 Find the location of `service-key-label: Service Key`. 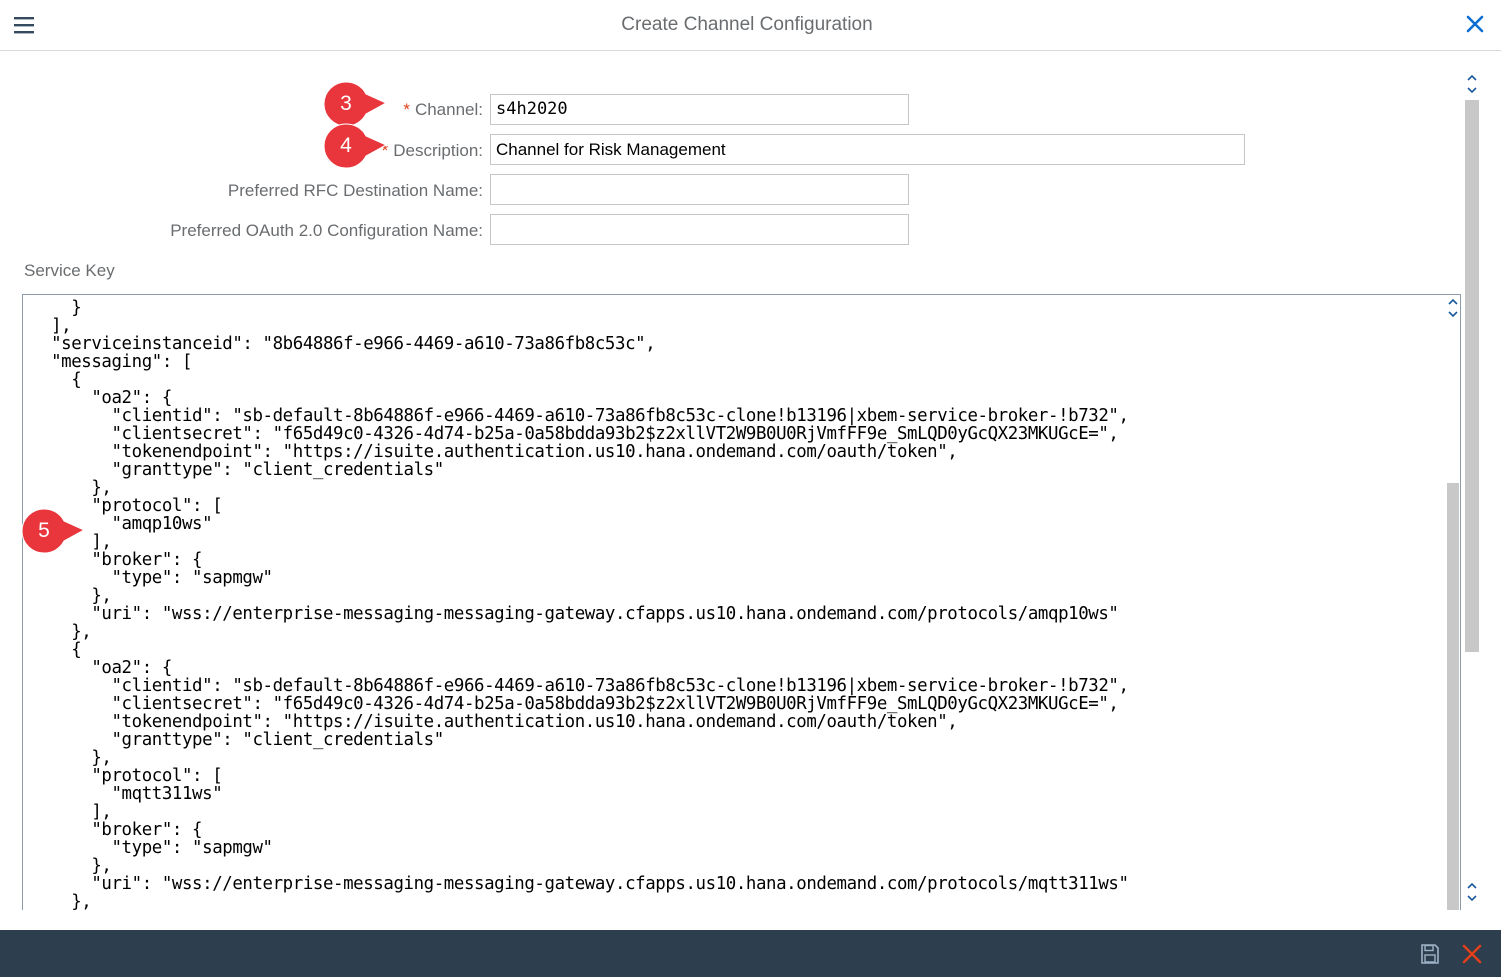

service-key-label: Service Key is located at coordinates (69, 270).